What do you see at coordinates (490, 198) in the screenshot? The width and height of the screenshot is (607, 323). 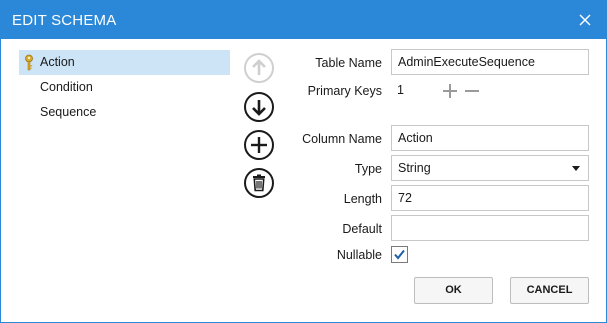 I see `length-input` at bounding box center [490, 198].